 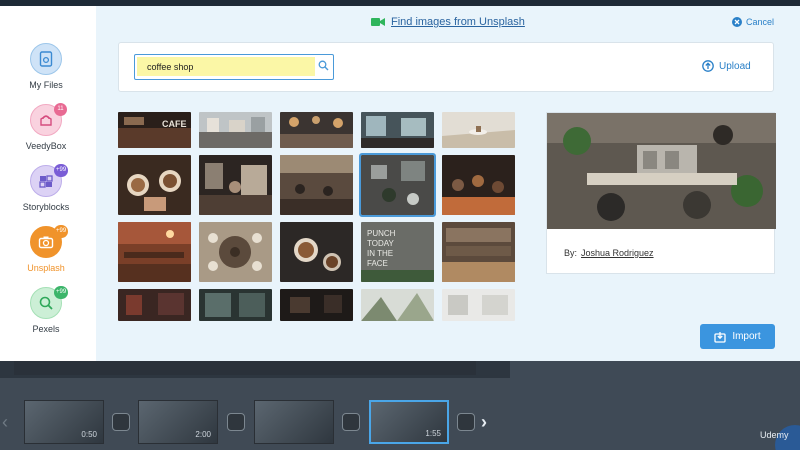 I want to click on search-input, so click(x=226, y=66).